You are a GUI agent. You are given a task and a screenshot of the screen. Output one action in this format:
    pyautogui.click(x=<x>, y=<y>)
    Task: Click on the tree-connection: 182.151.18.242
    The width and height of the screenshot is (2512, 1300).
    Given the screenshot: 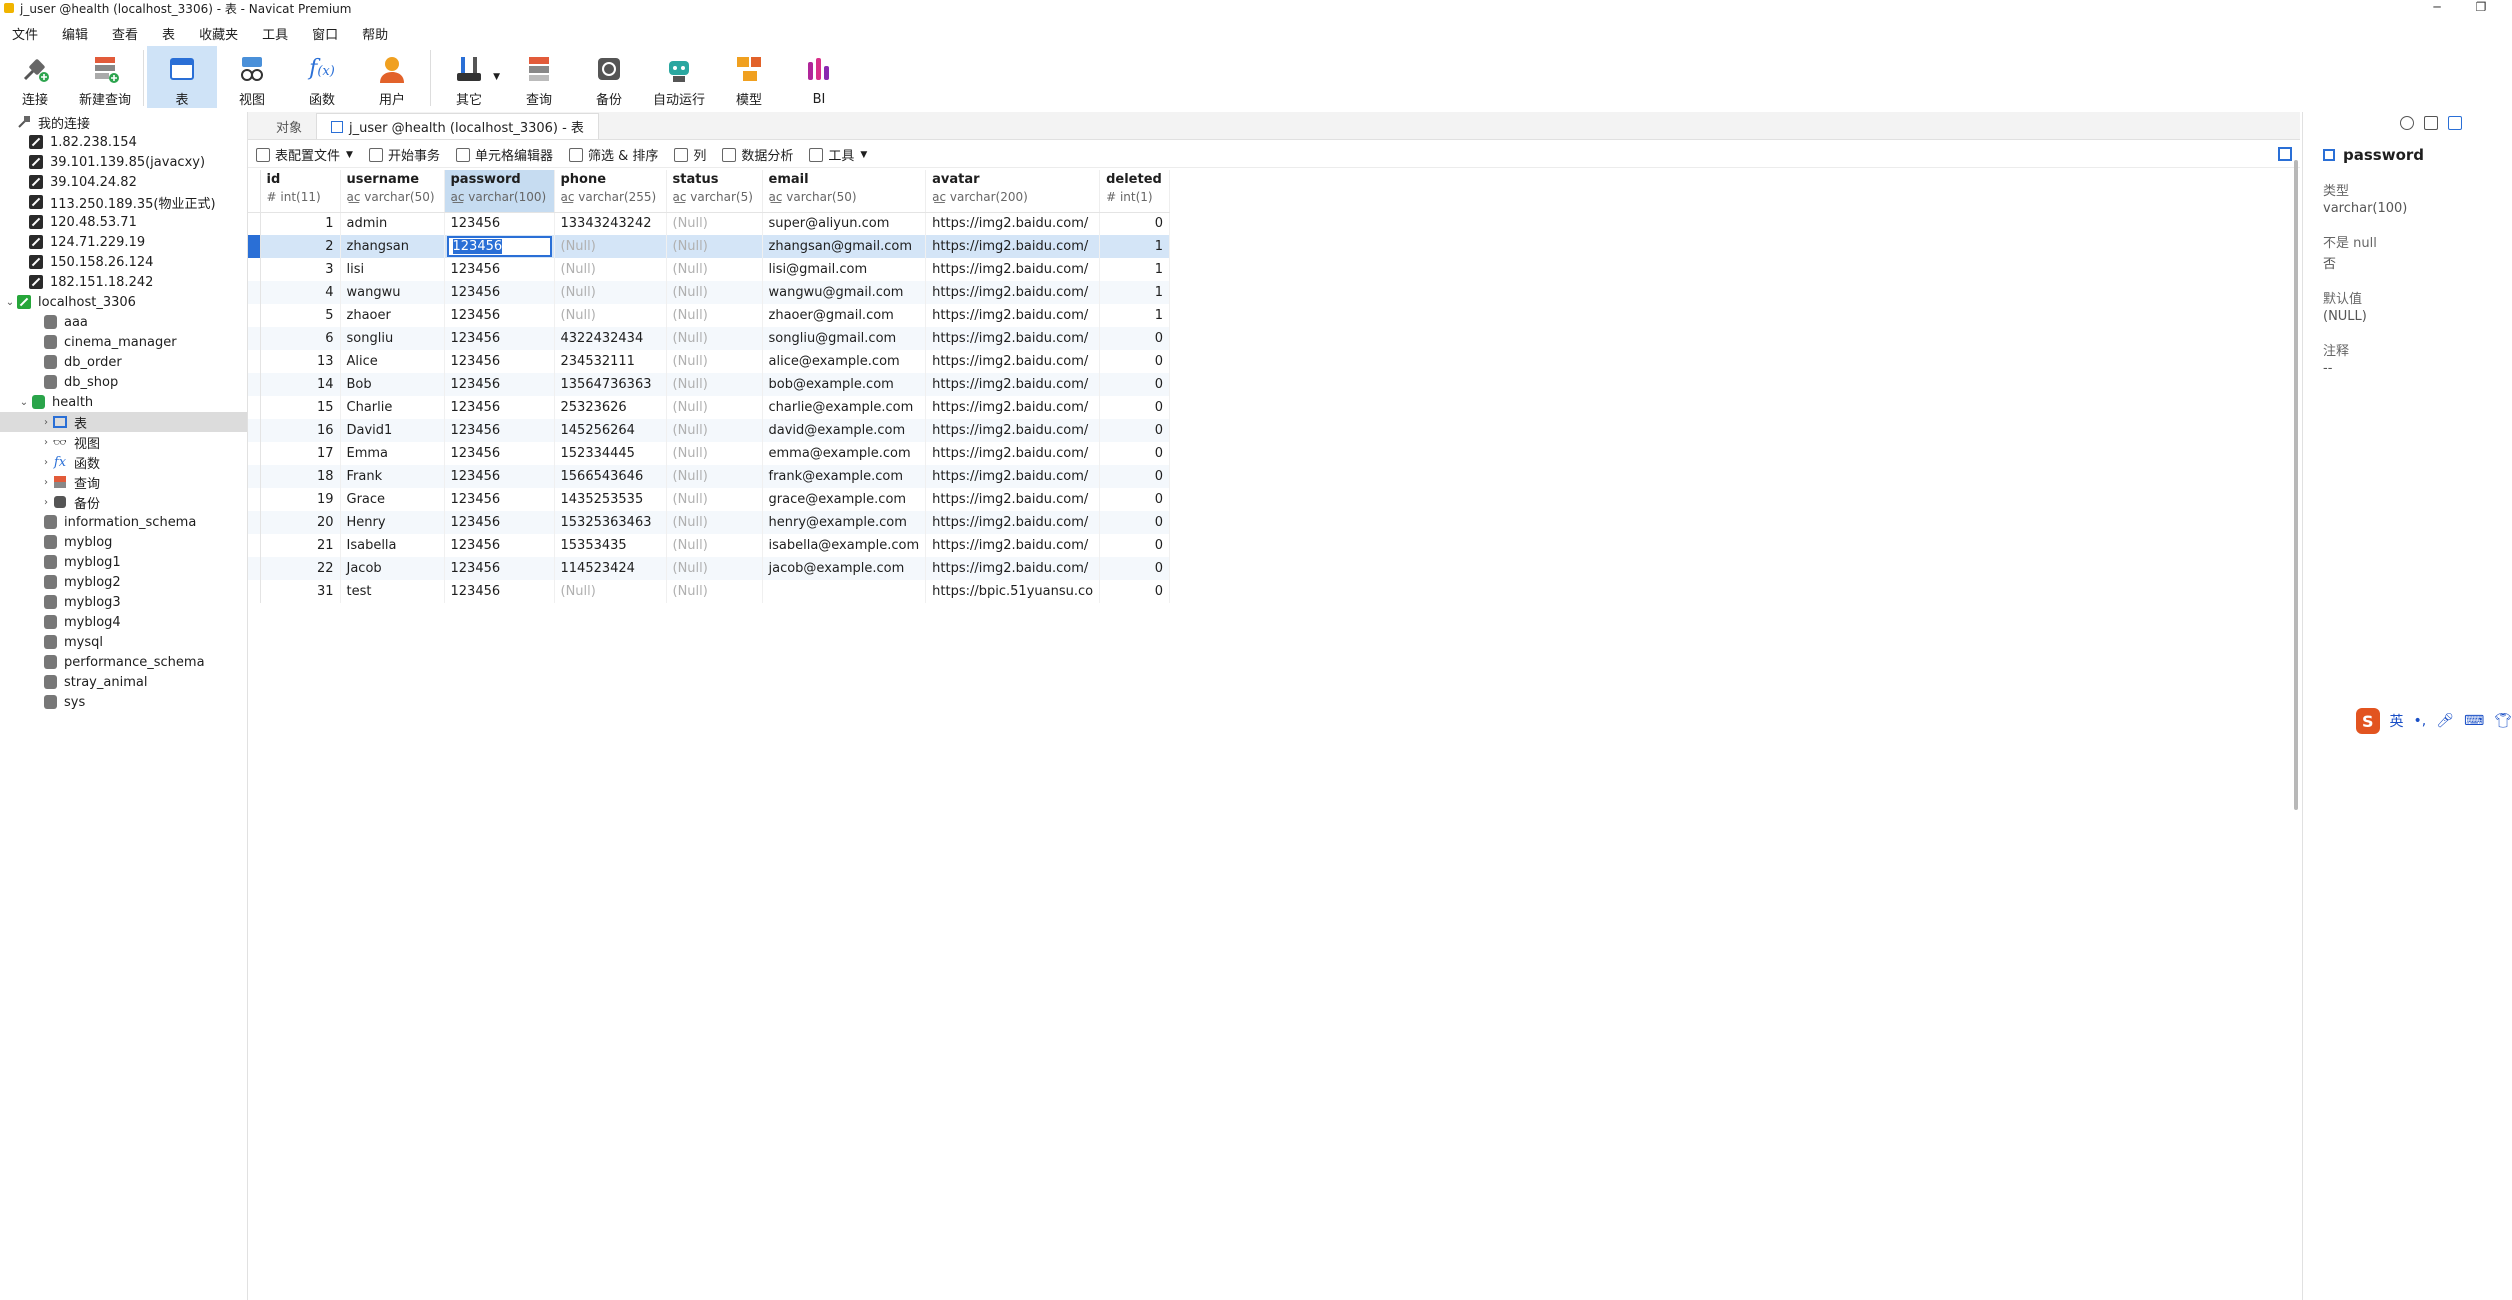 What is the action you would take?
    pyautogui.click(x=123, y=282)
    